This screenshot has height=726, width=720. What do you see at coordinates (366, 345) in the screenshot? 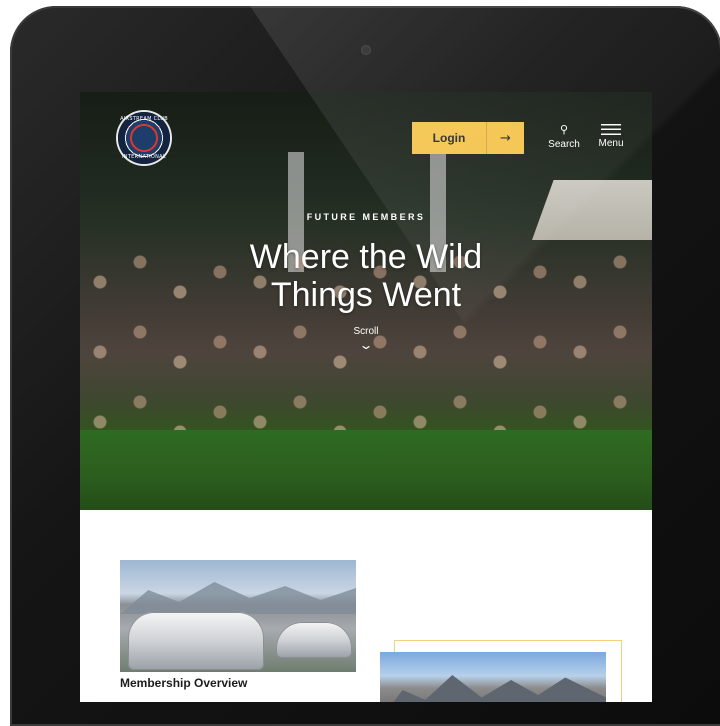
I see `chevron-down-icon: ⌄` at bounding box center [366, 345].